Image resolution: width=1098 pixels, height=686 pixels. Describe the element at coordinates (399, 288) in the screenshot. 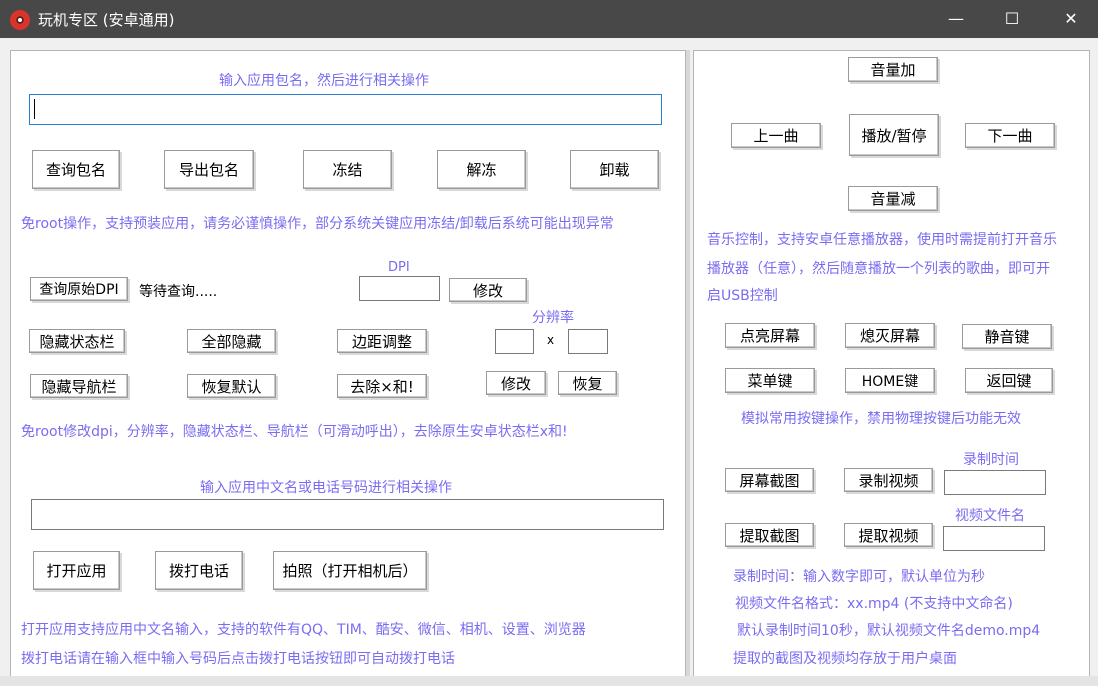

I see `dpi-input` at that location.